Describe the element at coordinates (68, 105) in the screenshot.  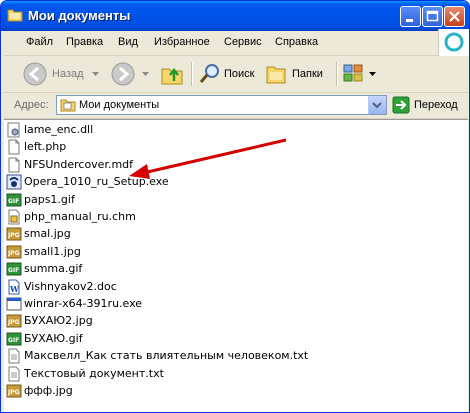
I see `my-documents-icon` at that location.